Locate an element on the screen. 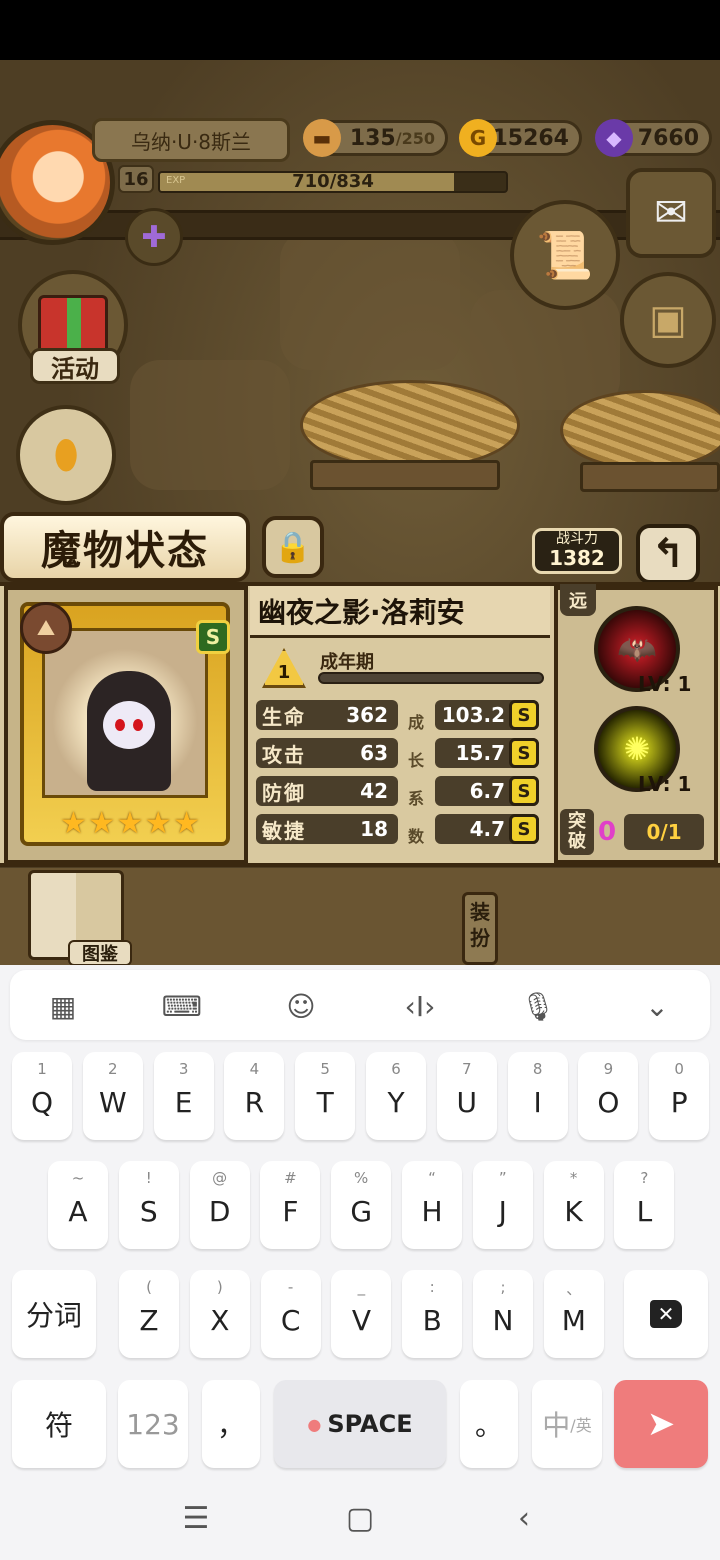 The image size is (720, 1560). key-p: 0P is located at coordinates (679, 1096).